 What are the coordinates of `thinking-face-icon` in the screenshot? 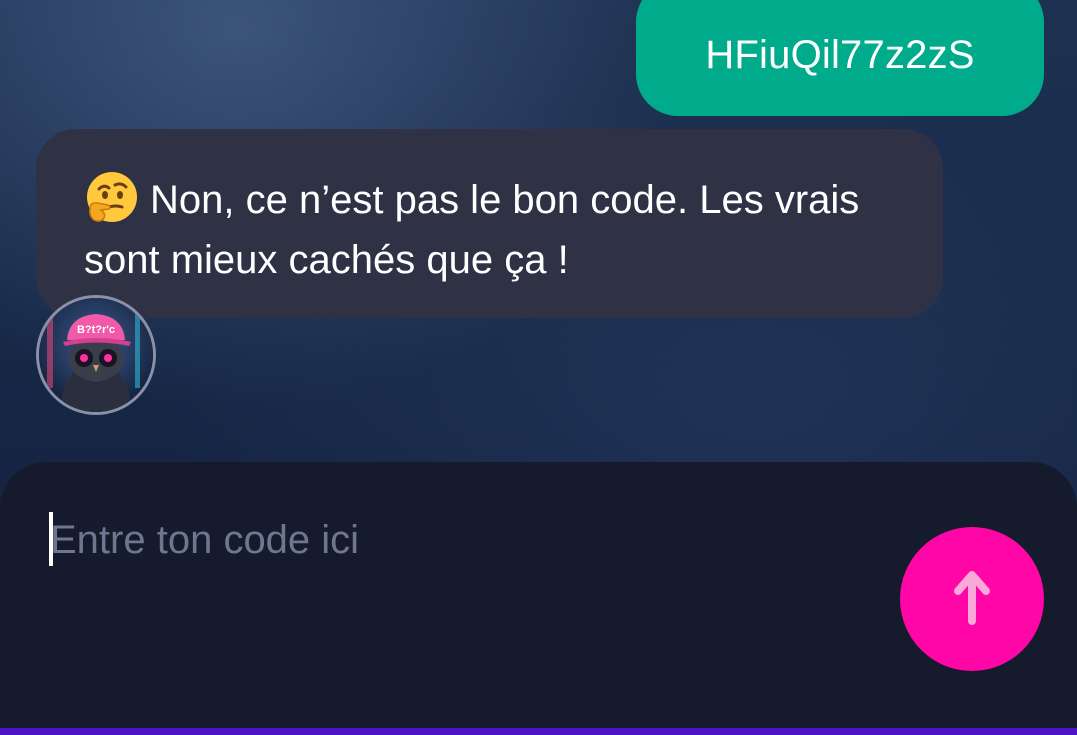 It's located at (112, 197).